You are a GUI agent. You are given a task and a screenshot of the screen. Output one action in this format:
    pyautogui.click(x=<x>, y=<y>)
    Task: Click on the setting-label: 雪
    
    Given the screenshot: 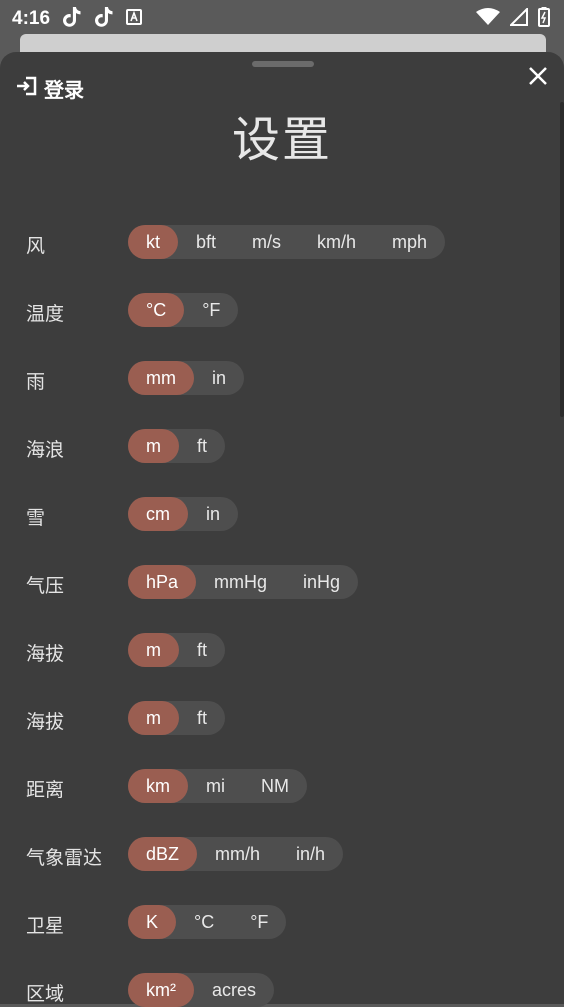 What is the action you would take?
    pyautogui.click(x=36, y=518)
    